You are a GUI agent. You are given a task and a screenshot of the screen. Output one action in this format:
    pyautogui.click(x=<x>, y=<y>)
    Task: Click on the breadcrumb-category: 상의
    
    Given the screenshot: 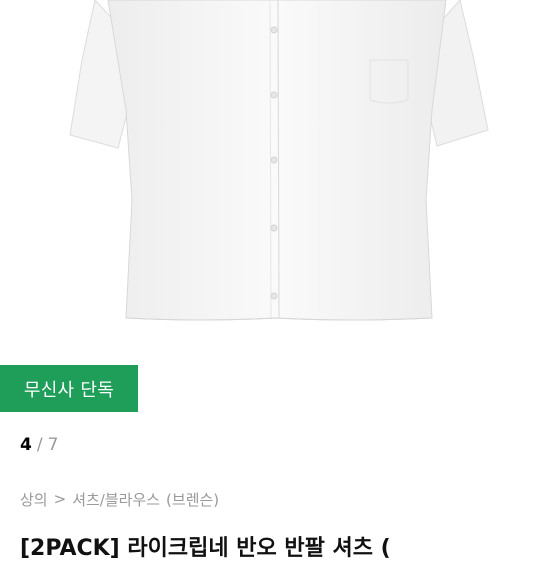 What is the action you would take?
    pyautogui.click(x=34, y=499)
    